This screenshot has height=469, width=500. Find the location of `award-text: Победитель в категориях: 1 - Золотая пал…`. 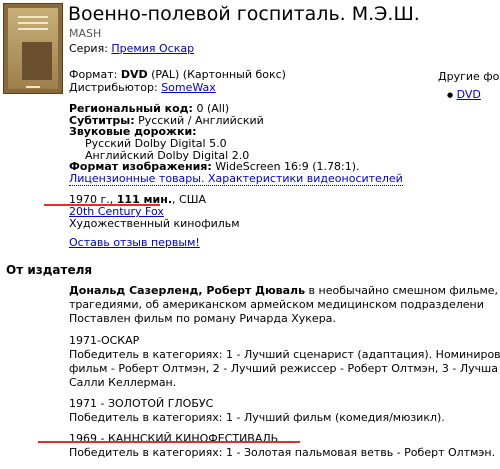

award-text: Победитель в категориях: 1 - Золотая пал… is located at coordinates (282, 452).